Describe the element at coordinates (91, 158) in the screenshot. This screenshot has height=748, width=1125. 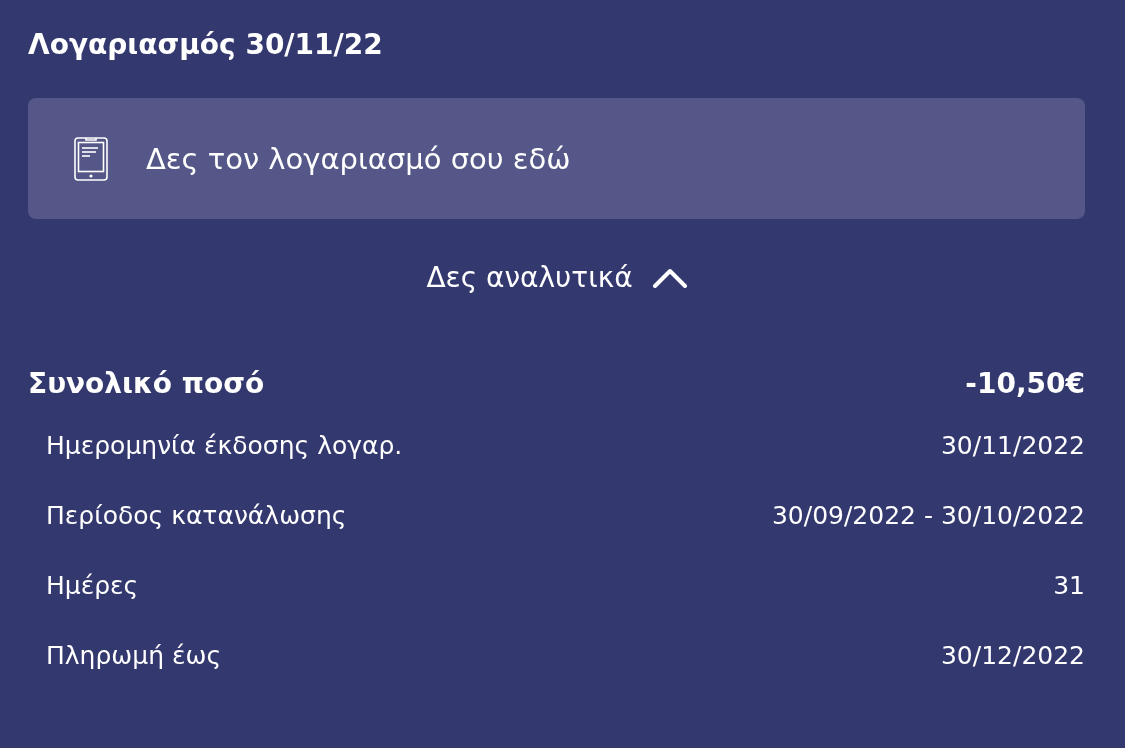
I see `phone-document-icon` at that location.